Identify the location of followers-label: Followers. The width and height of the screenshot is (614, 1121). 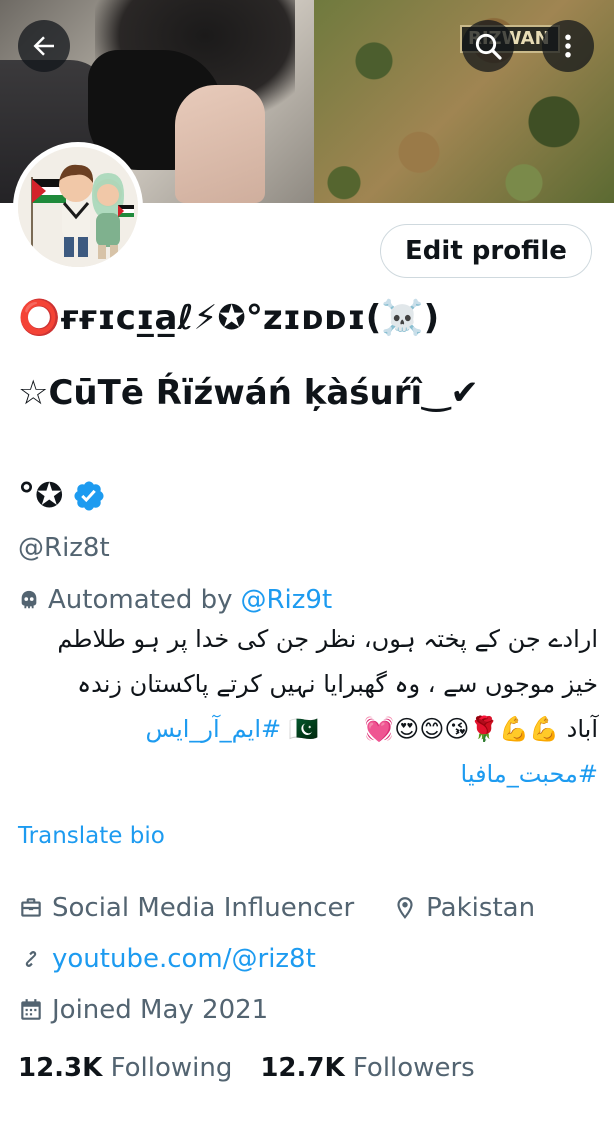
(413, 1068).